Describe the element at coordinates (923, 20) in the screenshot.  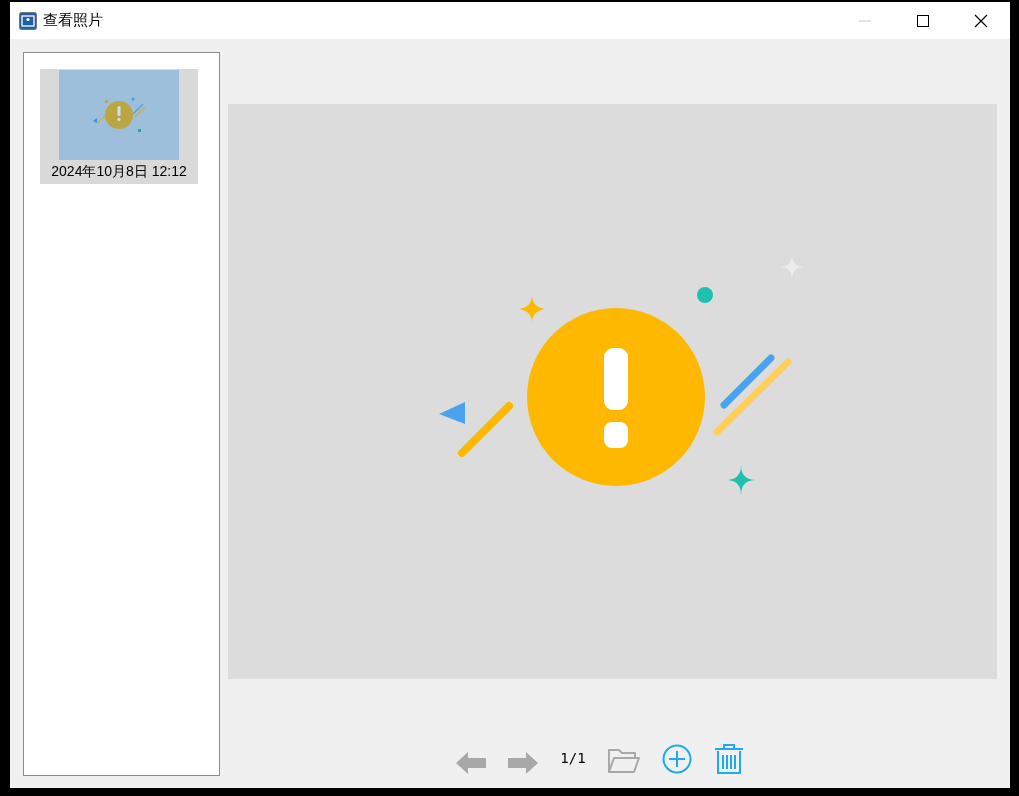
I see `maximize-icon` at that location.